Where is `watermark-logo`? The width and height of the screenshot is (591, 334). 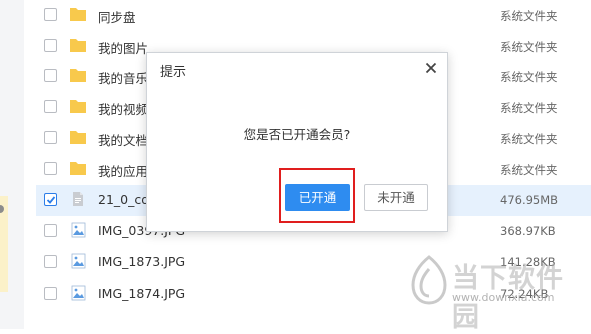
watermark-logo is located at coordinates (429, 280).